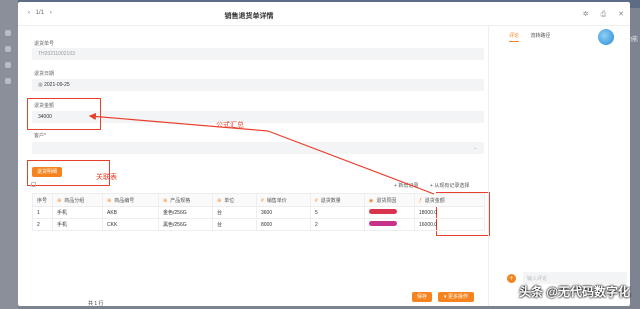 The image size is (640, 309). Describe the element at coordinates (44, 74) in the screenshot. I see `date-label: 退货日期` at that location.